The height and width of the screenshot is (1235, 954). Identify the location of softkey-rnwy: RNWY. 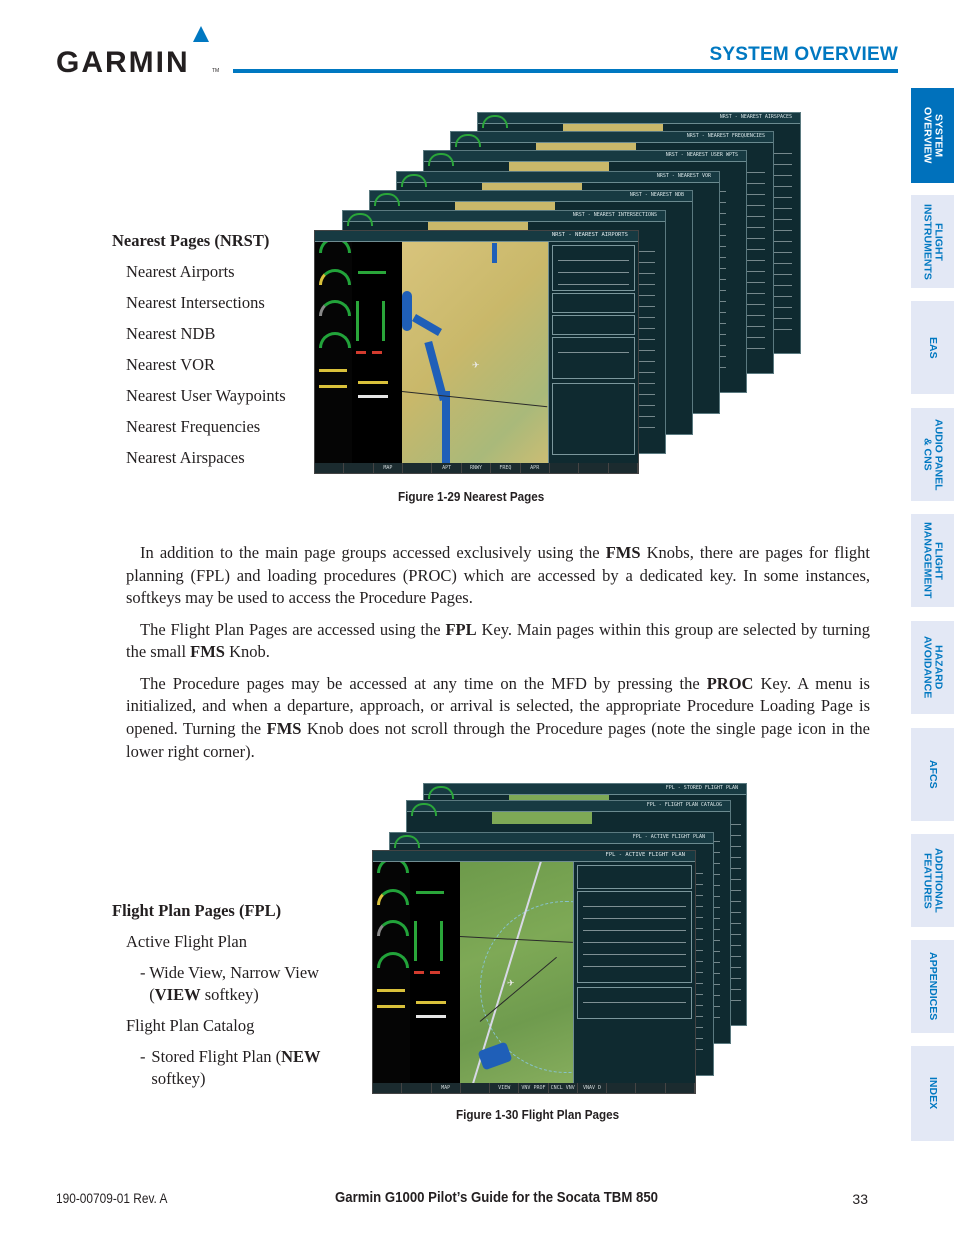
(476, 468).